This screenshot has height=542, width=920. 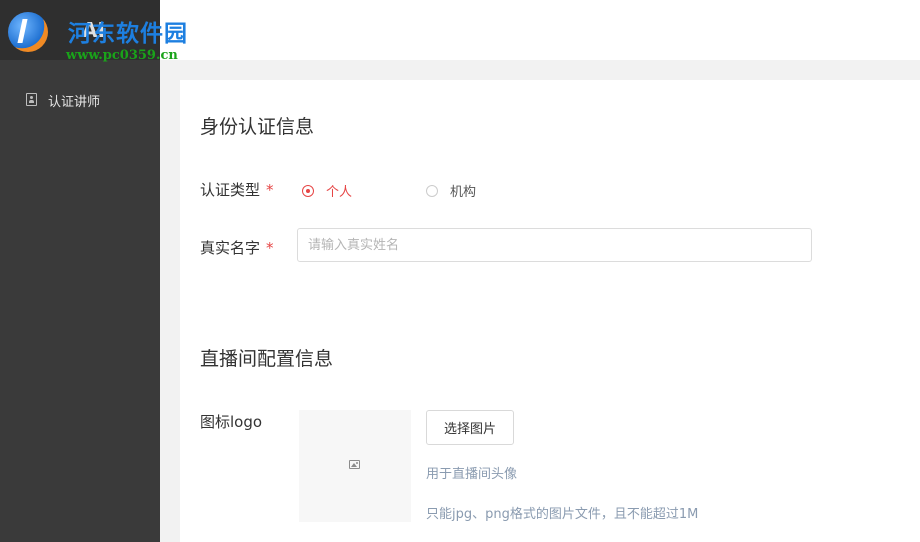 I want to click on image-placeholder-icon, so click(x=354, y=464).